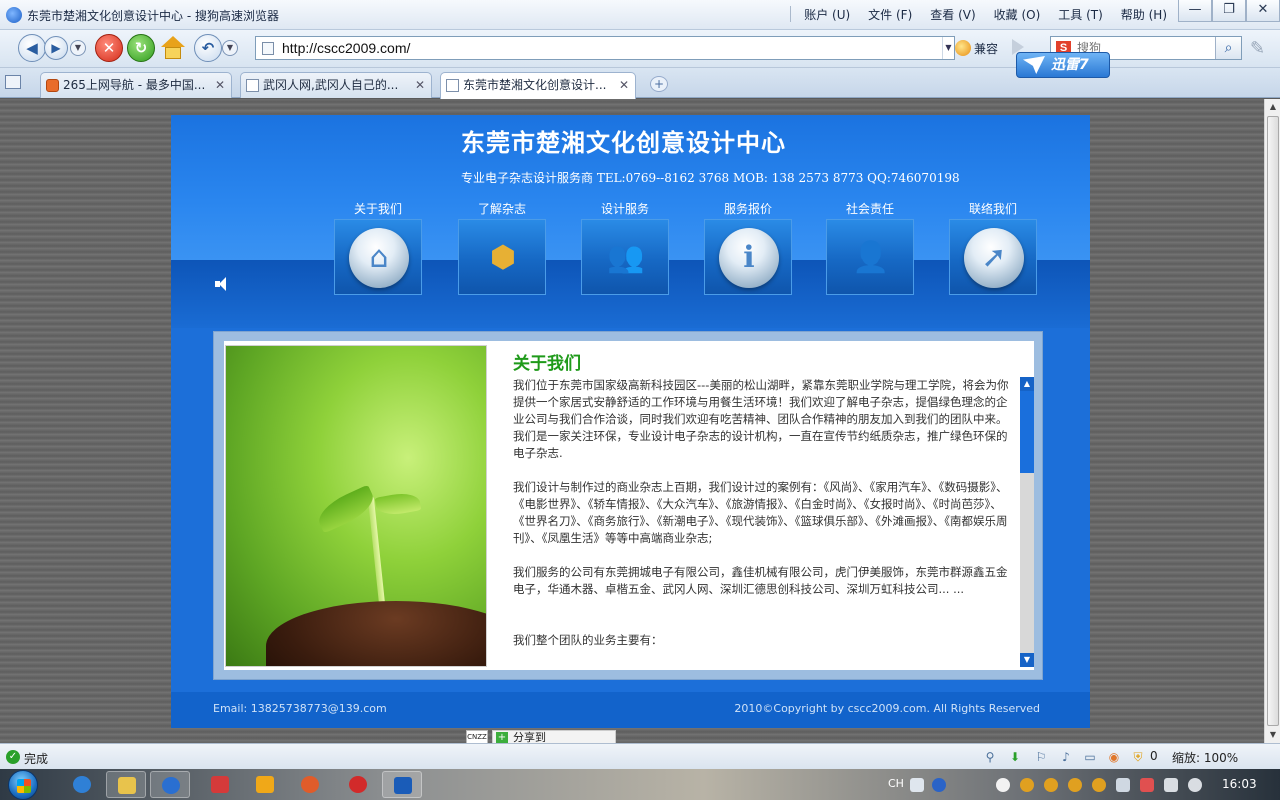 The width and height of the screenshot is (1280, 800). I want to click on nav-tile: ⬢, so click(502, 257).